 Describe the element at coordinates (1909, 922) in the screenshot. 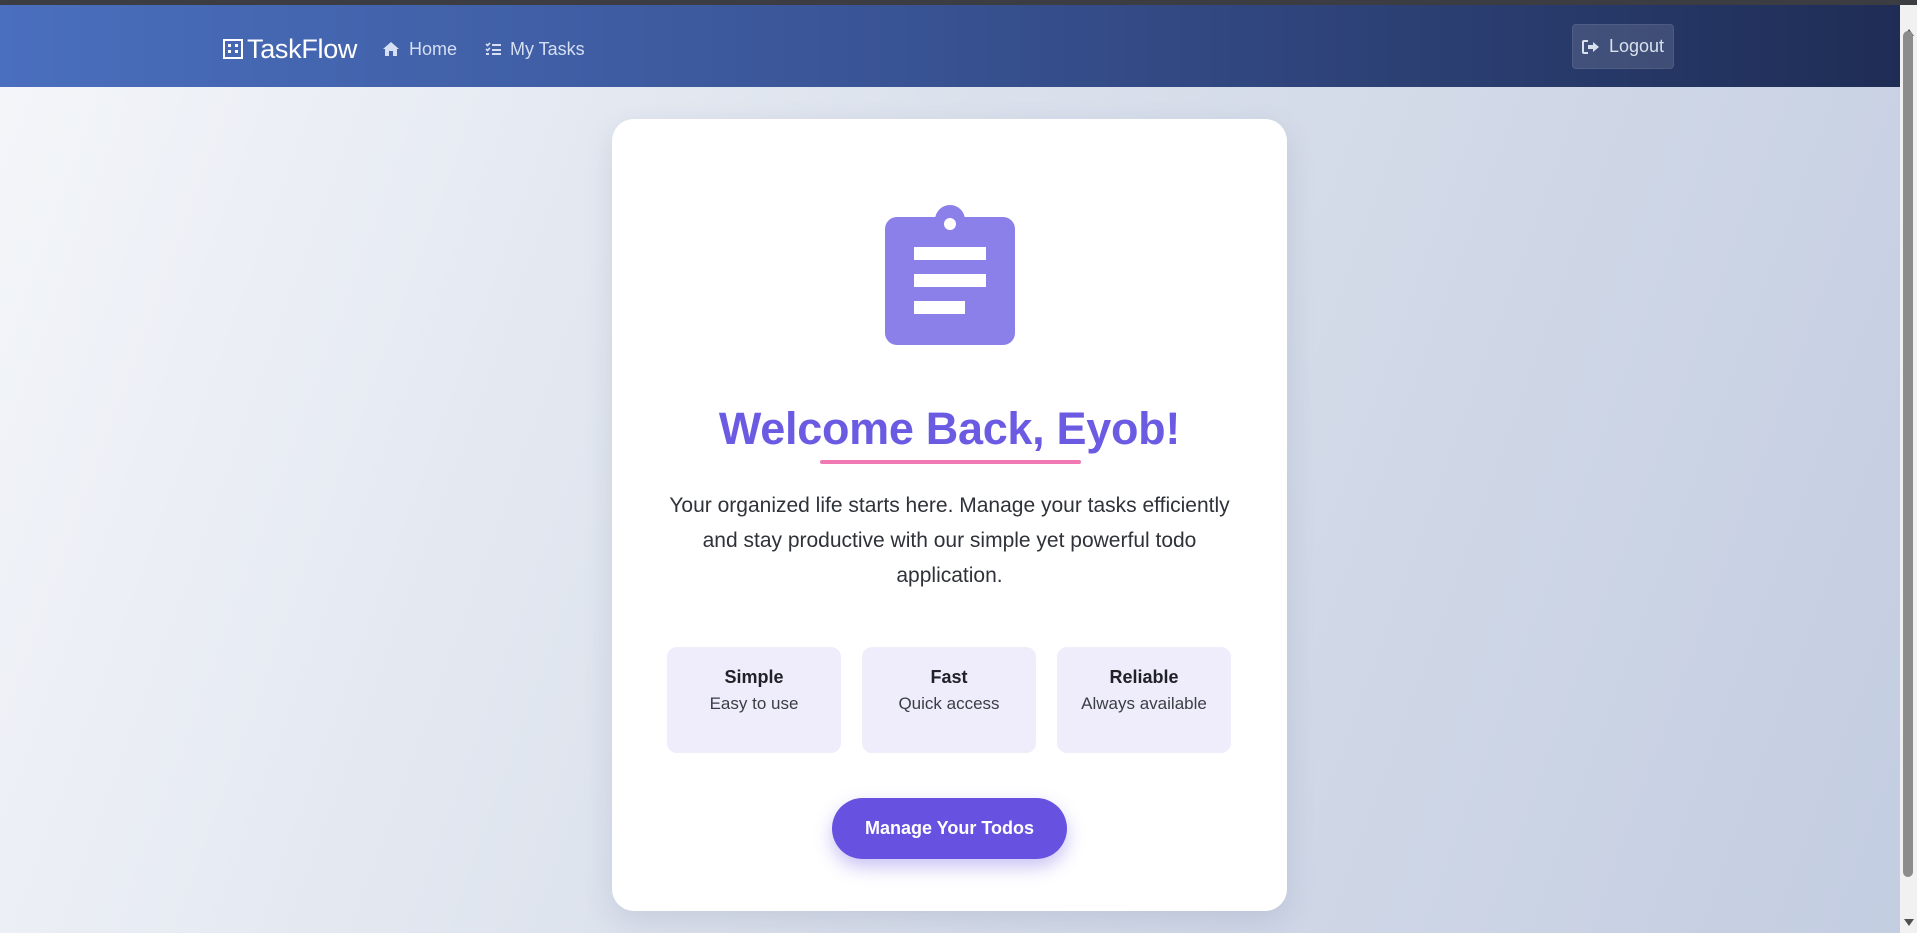

I see `scroll-down-arrow-icon` at that location.